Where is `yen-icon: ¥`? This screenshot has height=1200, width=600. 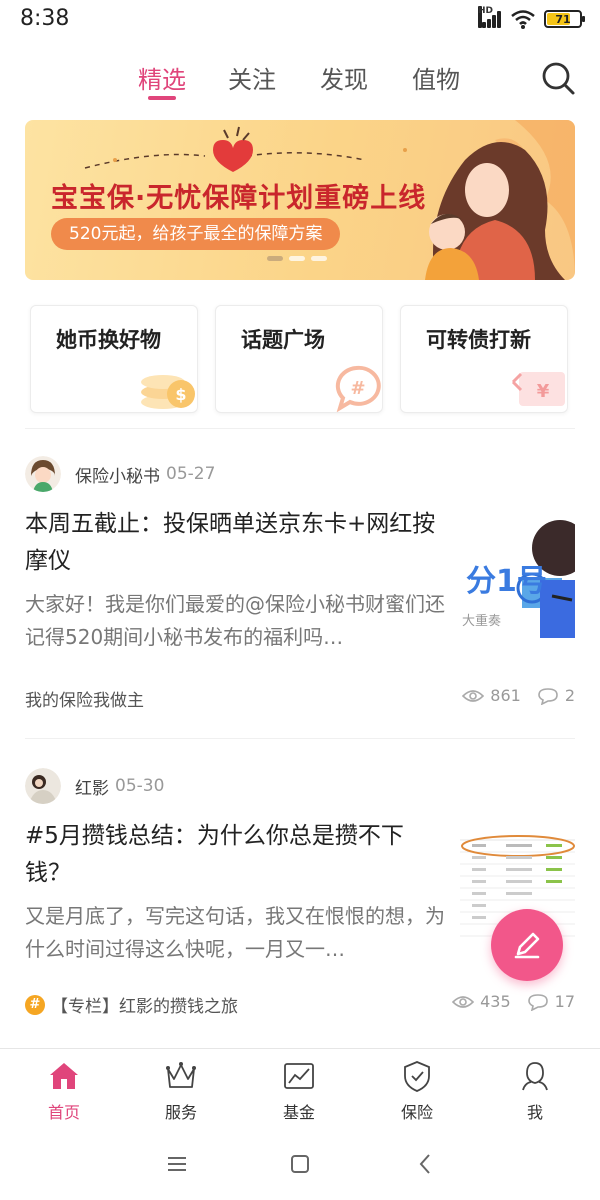
yen-icon: ¥ is located at coordinates (538, 389).